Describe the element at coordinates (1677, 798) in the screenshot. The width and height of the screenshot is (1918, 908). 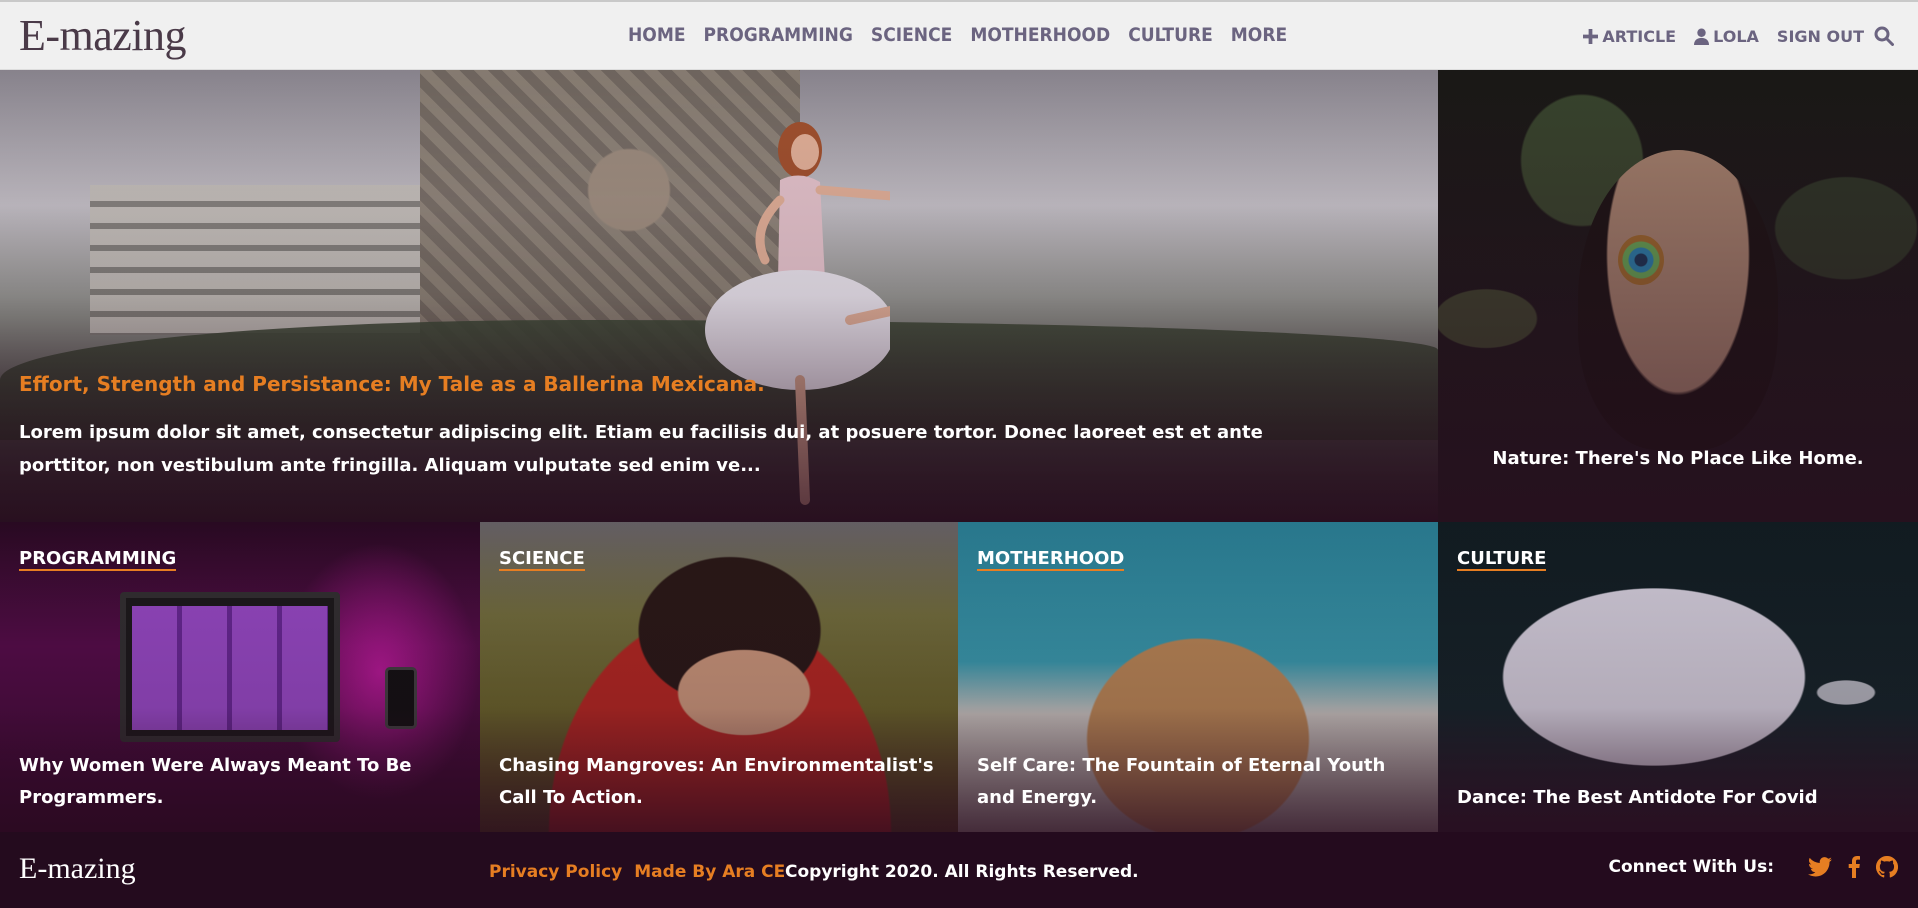
I see `card-article-title: Dance: The Best Antidote For Covid` at that location.